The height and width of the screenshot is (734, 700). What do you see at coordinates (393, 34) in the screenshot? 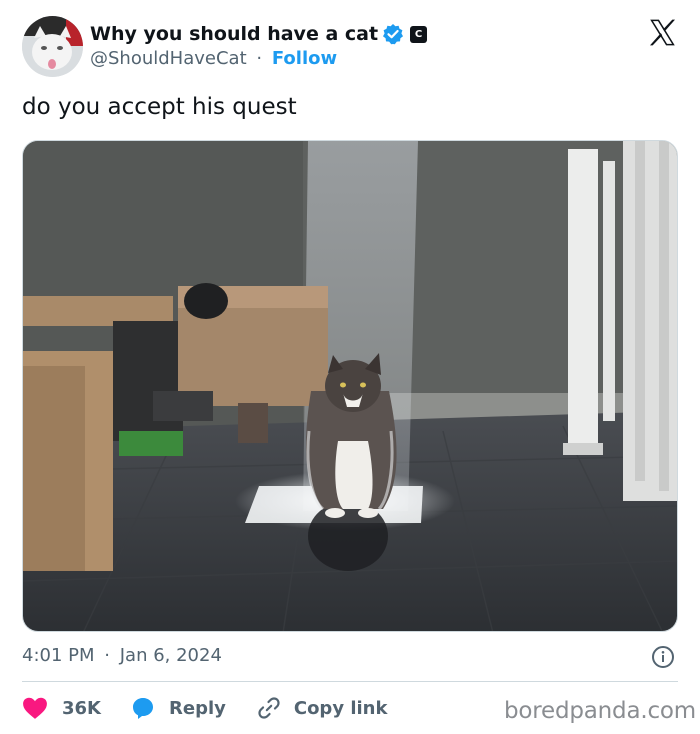
I see `verified-check-icon` at bounding box center [393, 34].